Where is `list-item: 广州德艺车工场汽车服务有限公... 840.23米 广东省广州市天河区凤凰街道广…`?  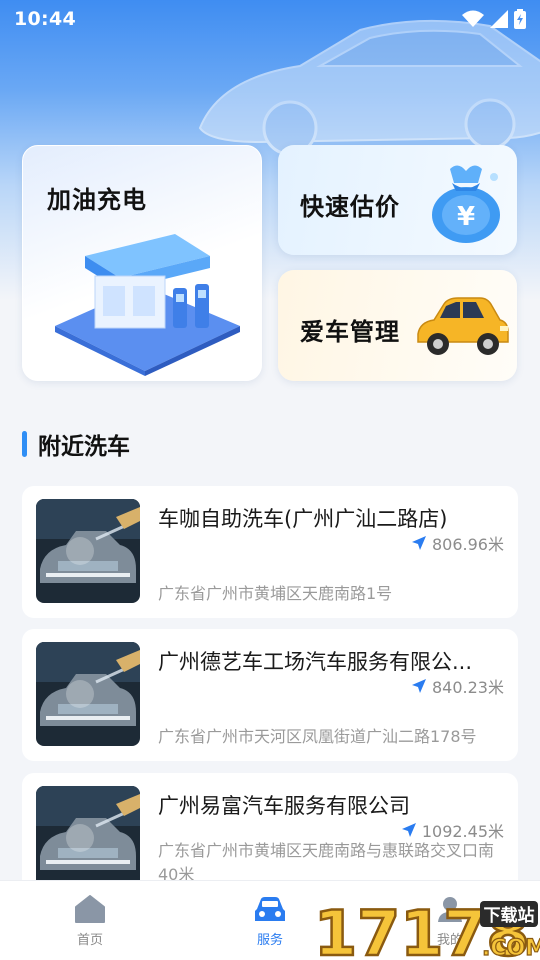
list-item: 广州德艺车工场汽车服务有限公... 840.23米 广东省广州市天河区凤凰街道广… is located at coordinates (270, 695).